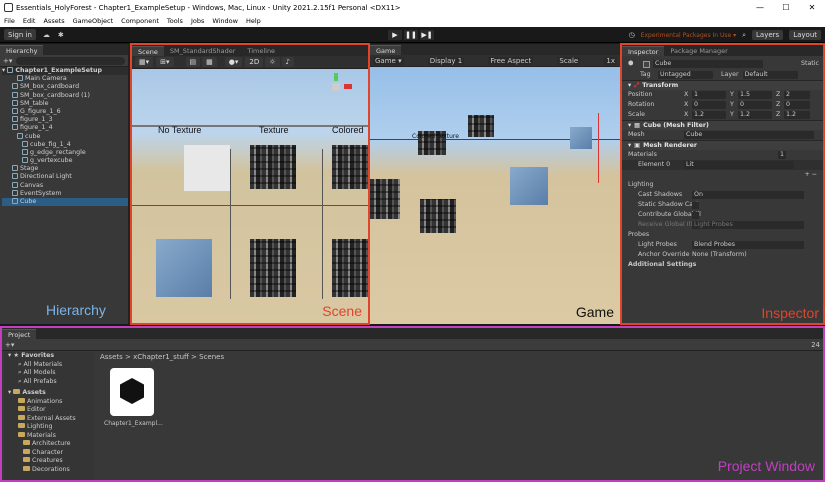  What do you see at coordinates (175, 21) in the screenshot?
I see `menu-tools: Tools` at bounding box center [175, 21].